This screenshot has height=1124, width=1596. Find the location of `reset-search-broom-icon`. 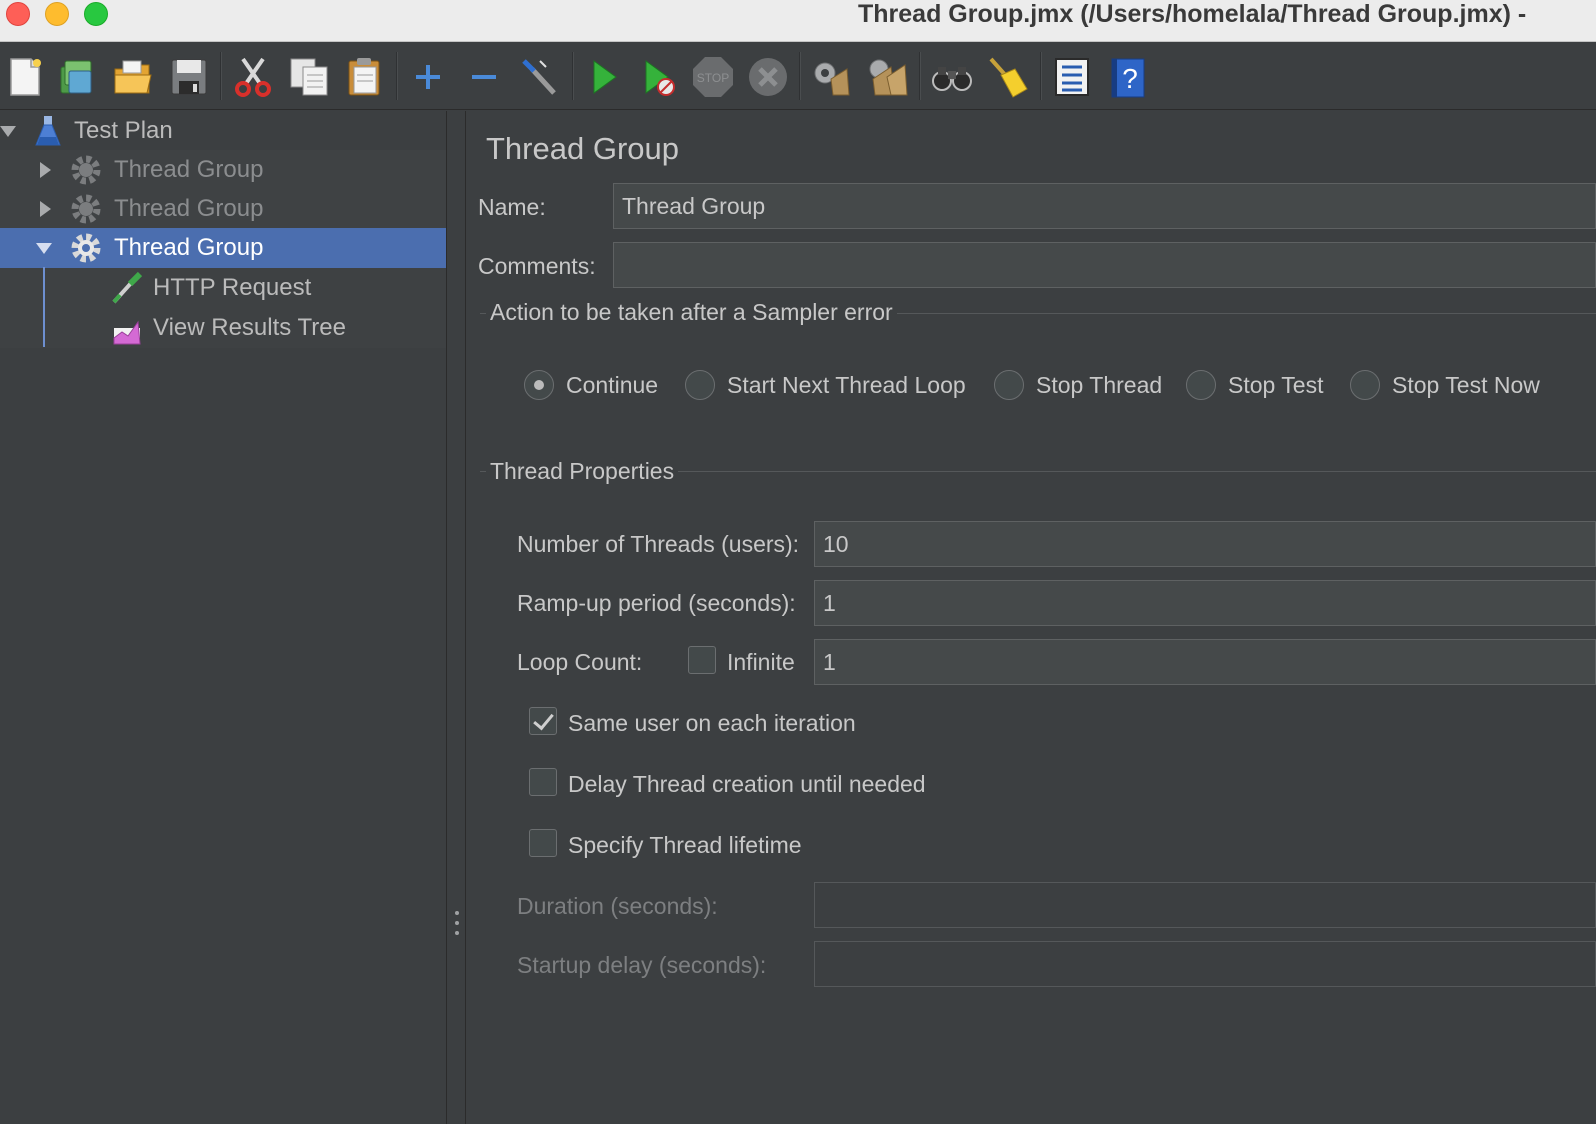

reset-search-broom-icon is located at coordinates (1008, 77).